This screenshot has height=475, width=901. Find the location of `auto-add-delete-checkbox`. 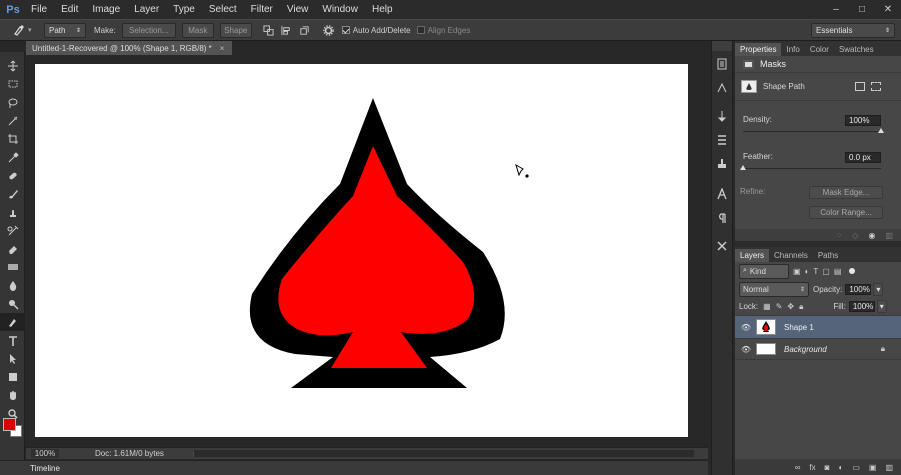

auto-add-delete-checkbox is located at coordinates (345, 30).